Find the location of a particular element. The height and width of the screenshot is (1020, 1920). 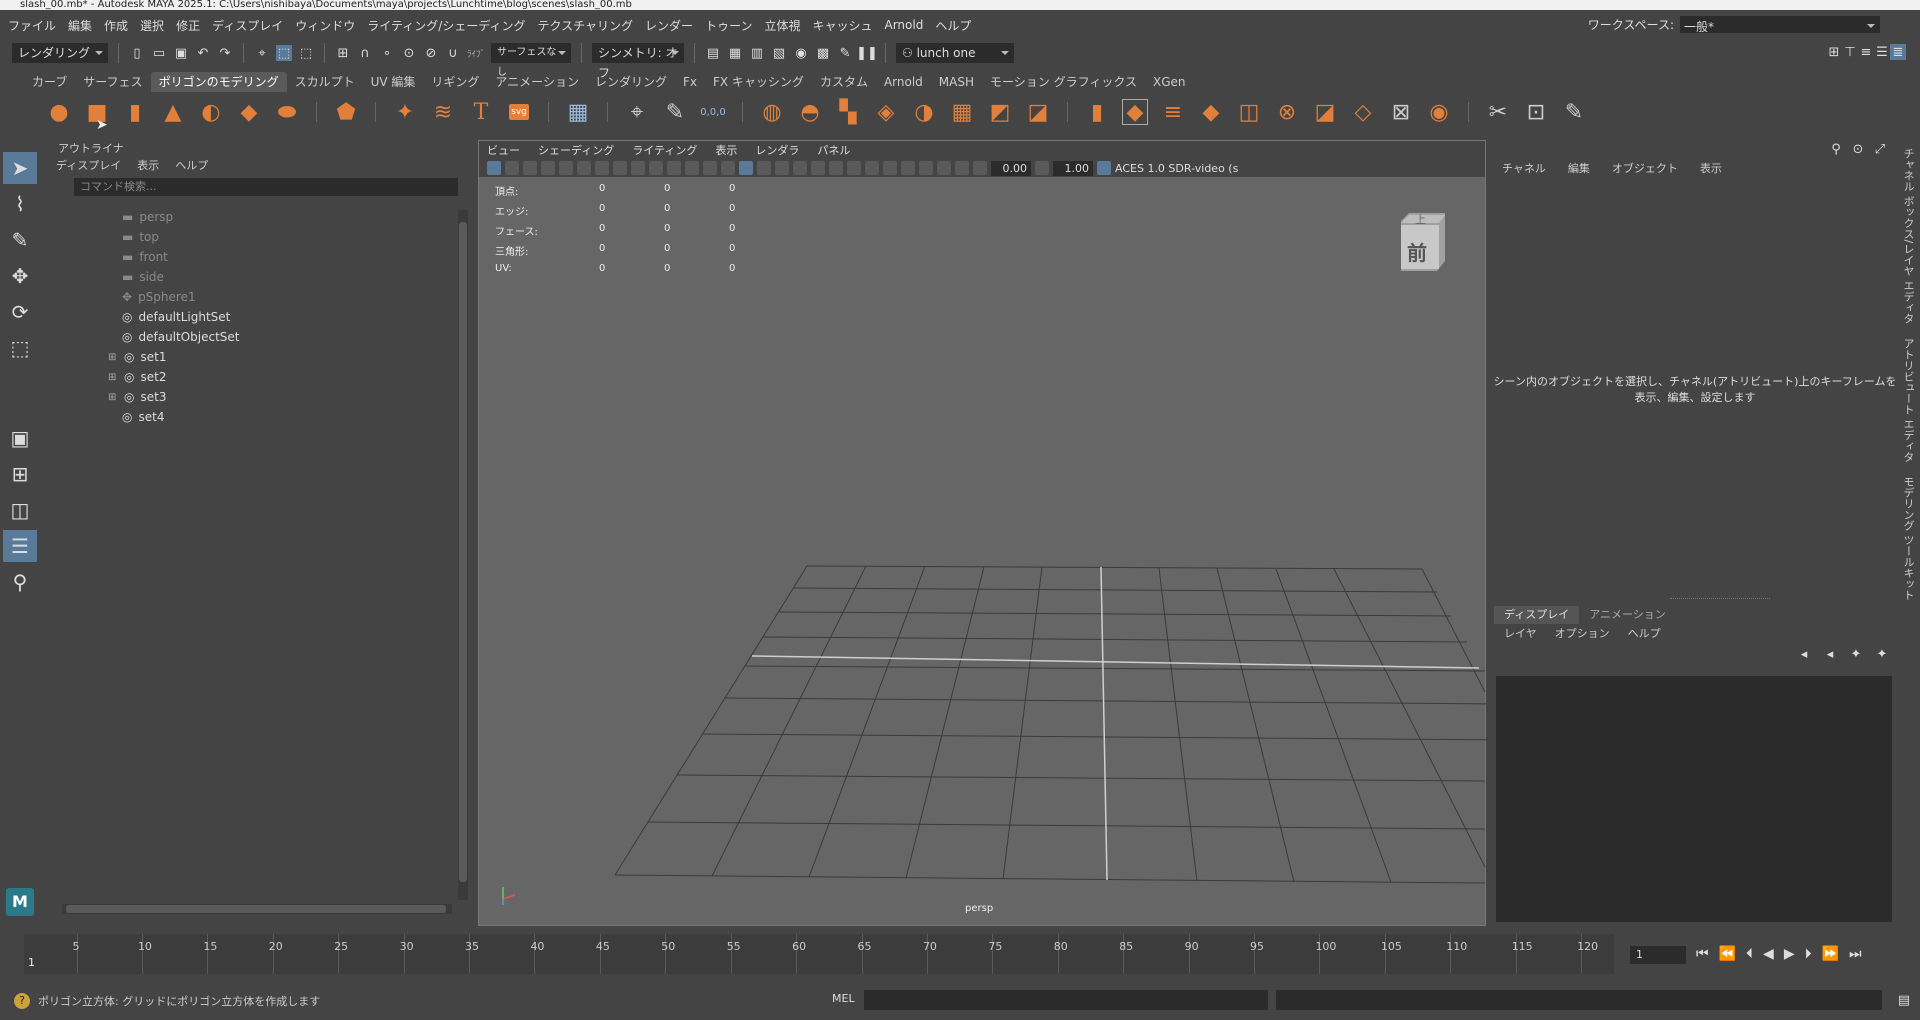

tab-custom: カスタム is located at coordinates (844, 82).